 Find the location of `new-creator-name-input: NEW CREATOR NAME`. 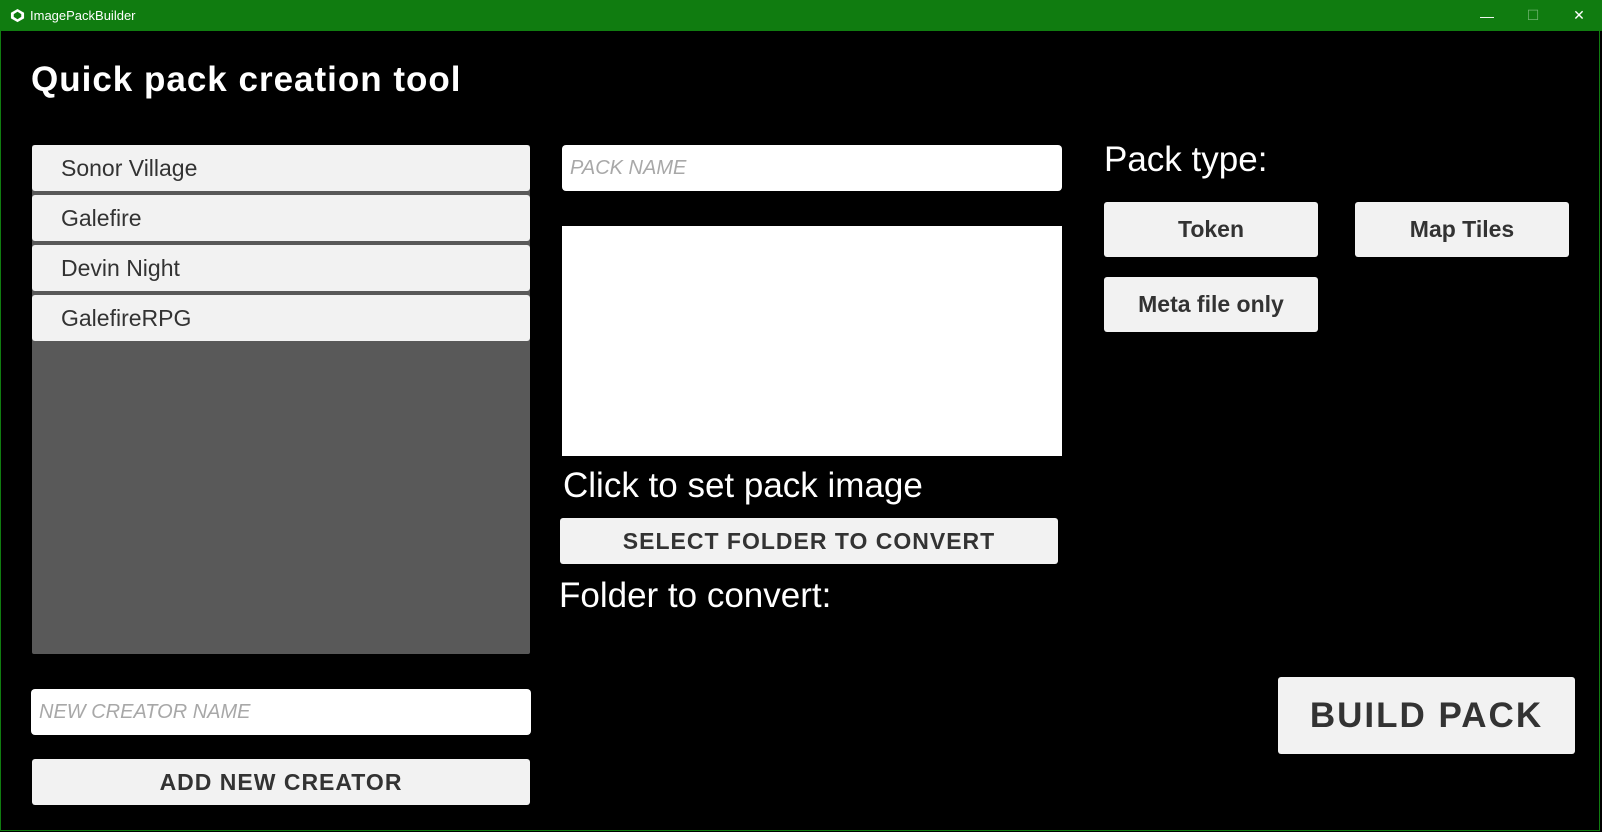

new-creator-name-input: NEW CREATOR NAME is located at coordinates (281, 712).